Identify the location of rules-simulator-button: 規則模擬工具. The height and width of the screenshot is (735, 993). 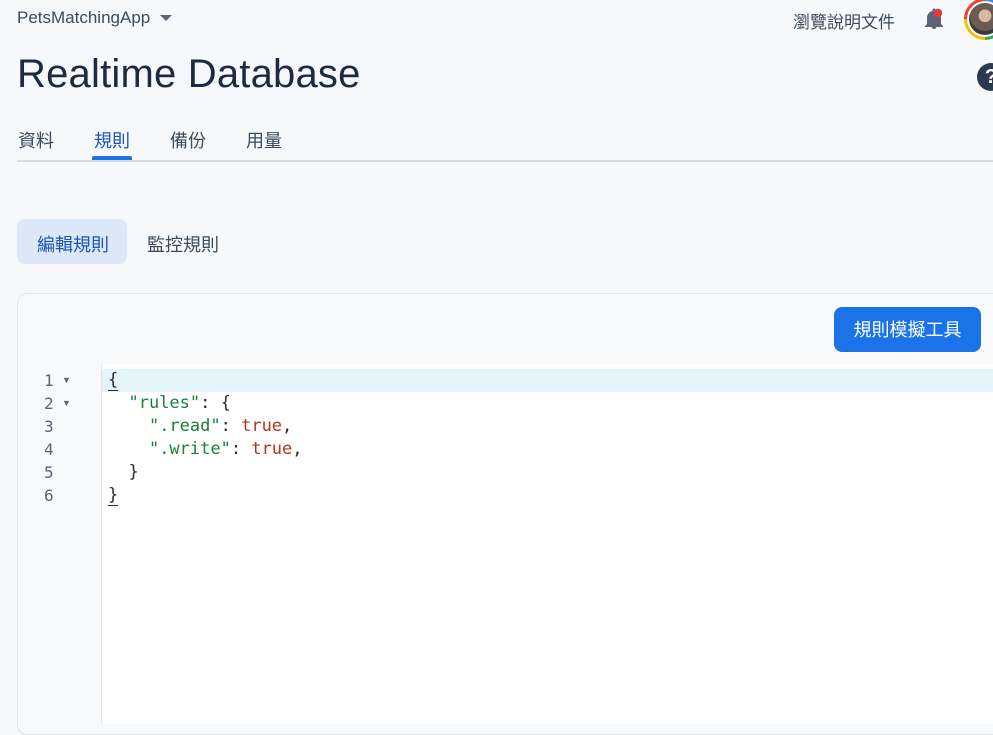
(907, 329).